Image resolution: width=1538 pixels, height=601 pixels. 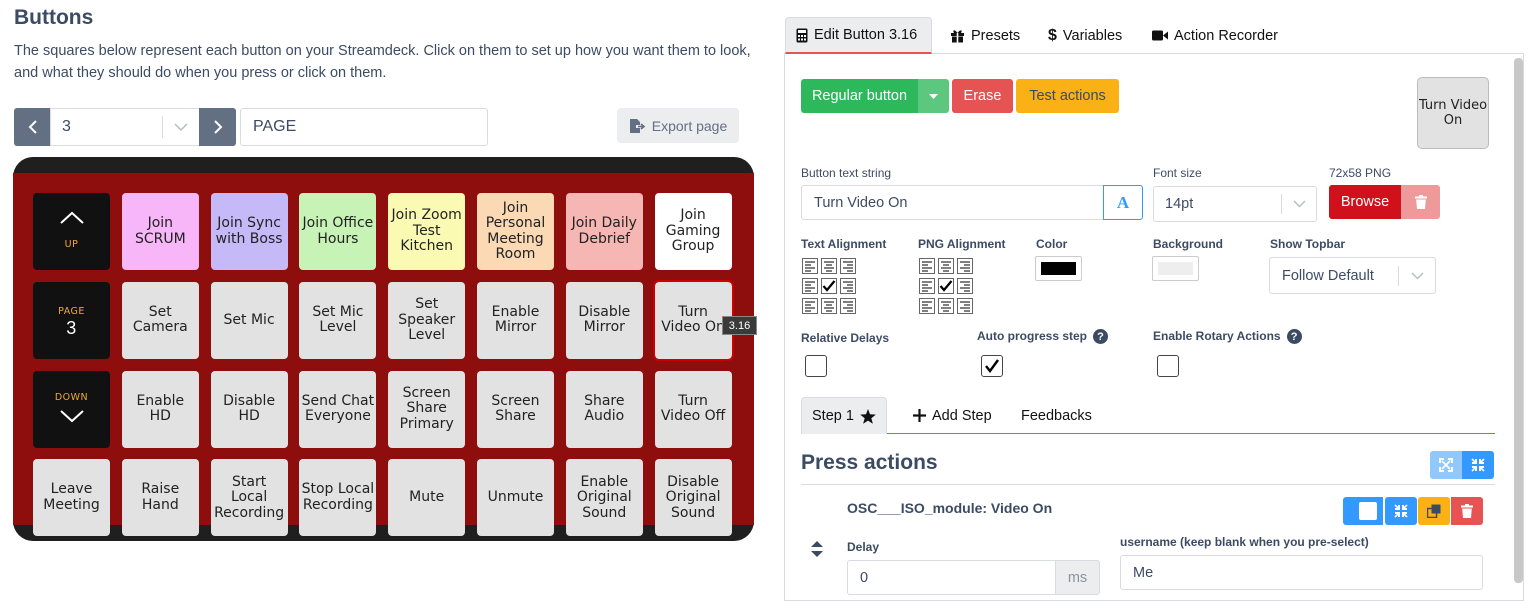 What do you see at coordinates (817, 551) in the screenshot?
I see `drag-handle-icon` at bounding box center [817, 551].